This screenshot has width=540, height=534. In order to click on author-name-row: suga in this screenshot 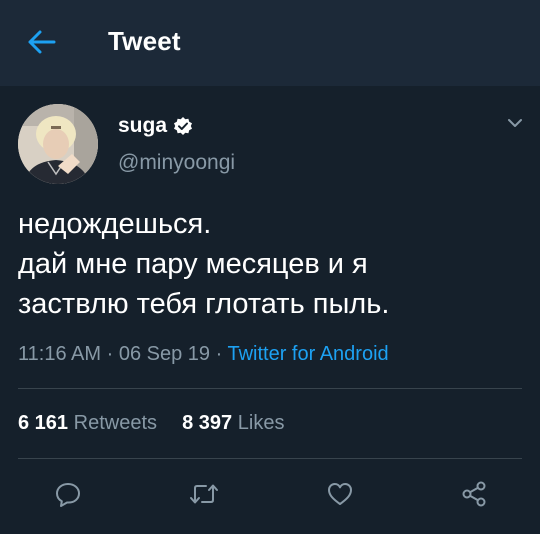, I will do `click(155, 126)`.